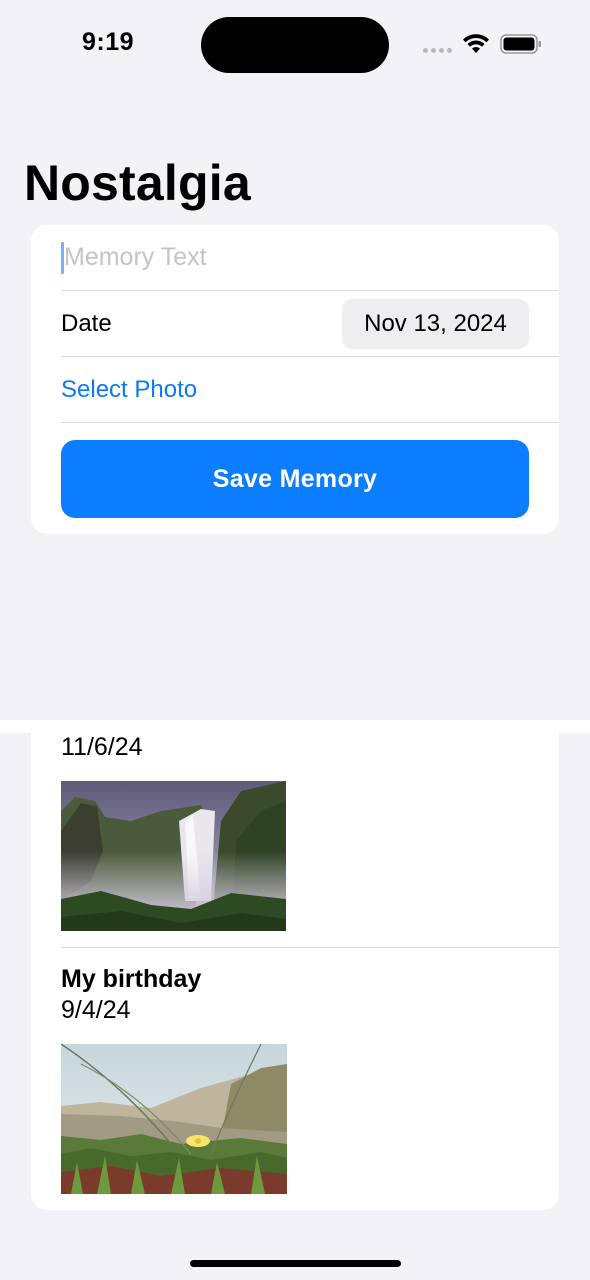 This screenshot has width=590, height=1280. I want to click on list-top-edge, so click(295, 726).